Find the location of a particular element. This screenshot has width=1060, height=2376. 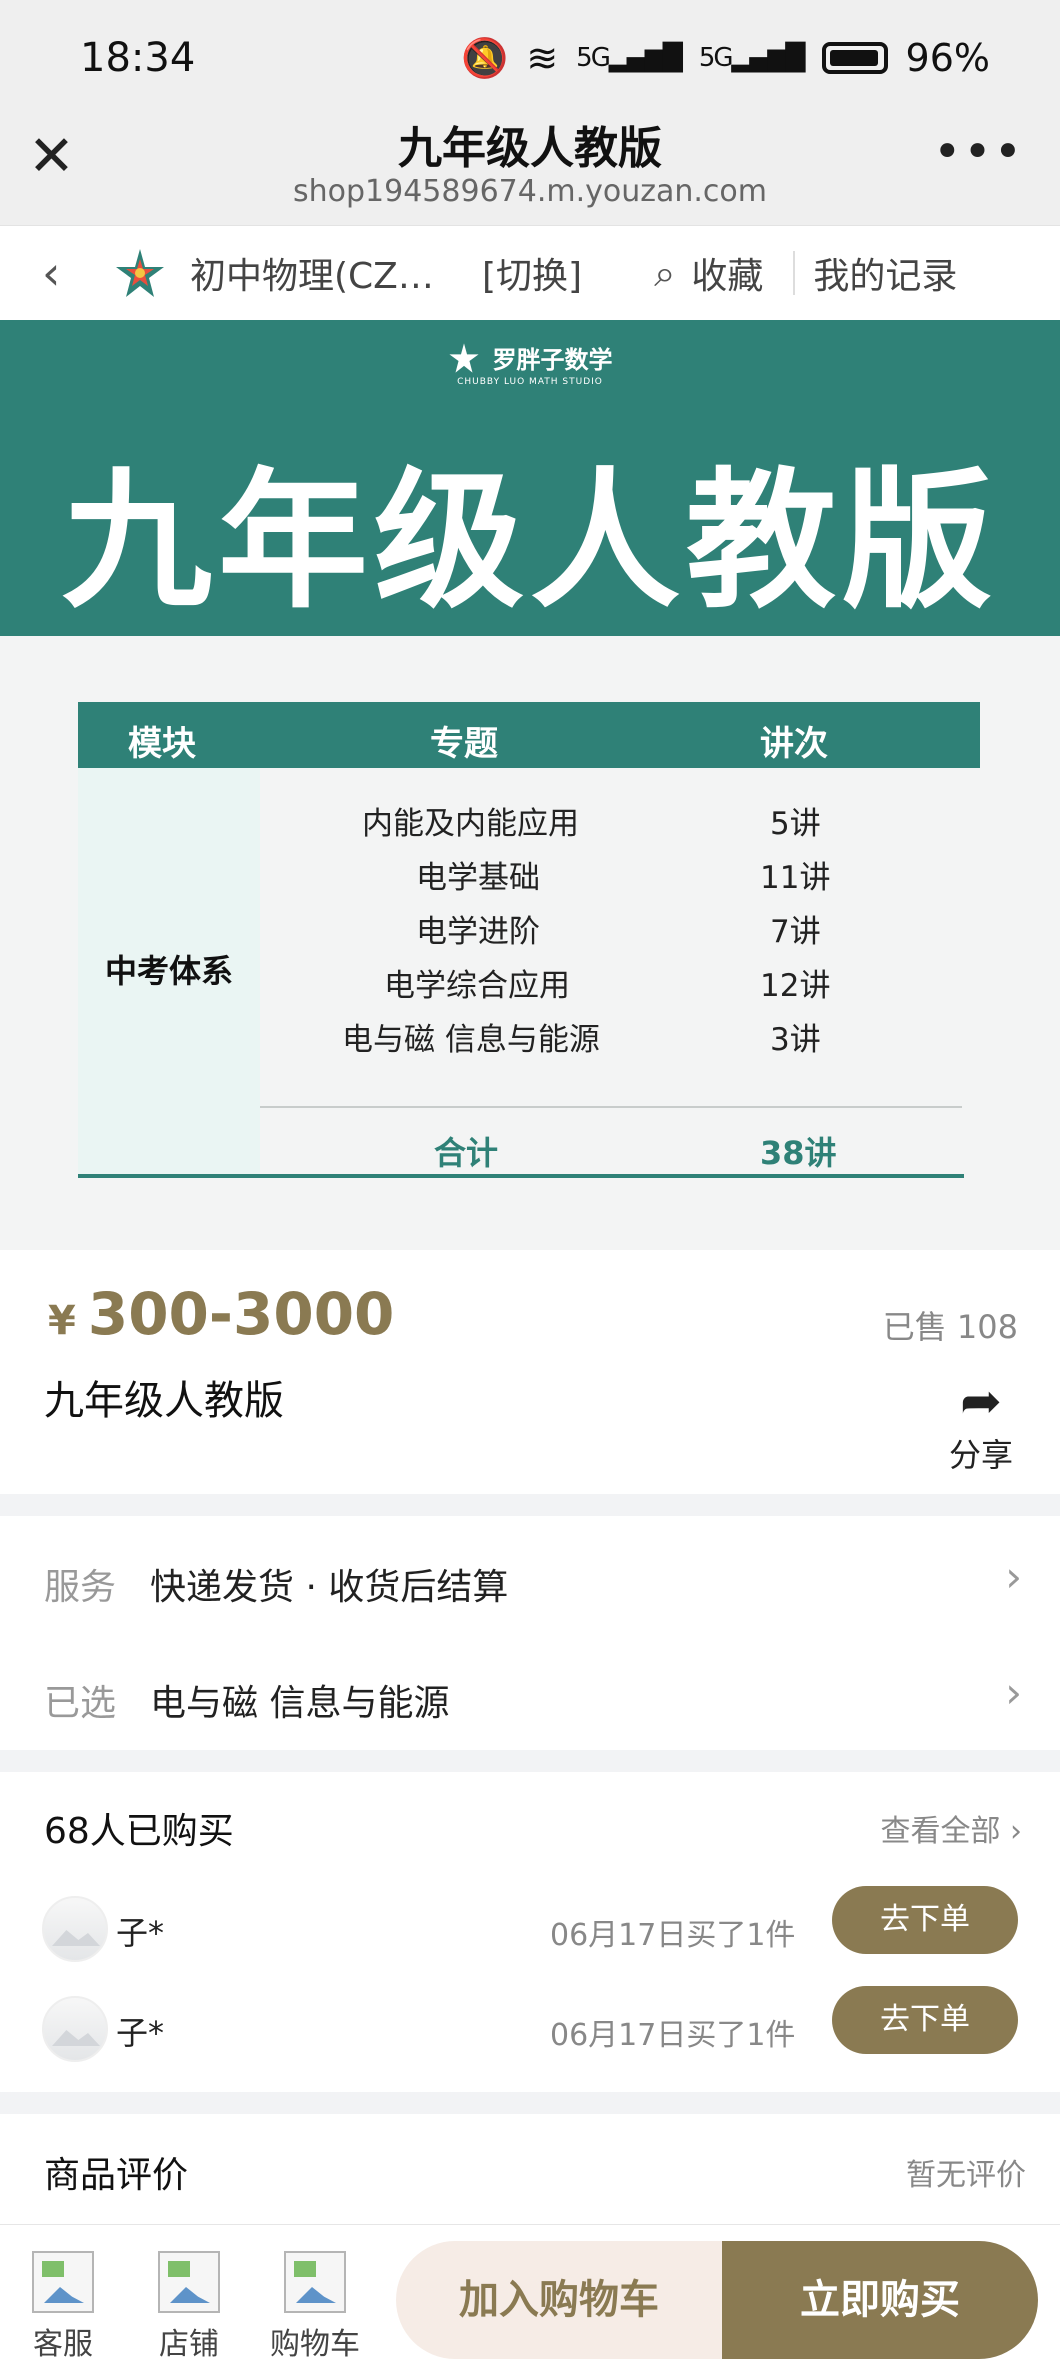

battery-level: 96% is located at coordinates (947, 58).